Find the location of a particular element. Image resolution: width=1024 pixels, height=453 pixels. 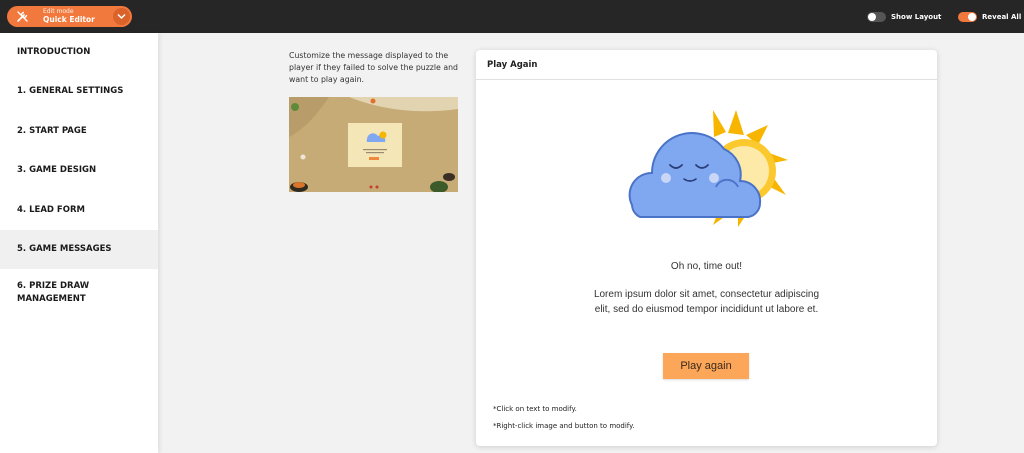

edit-mode-label: Edit mode is located at coordinates (58, 11).